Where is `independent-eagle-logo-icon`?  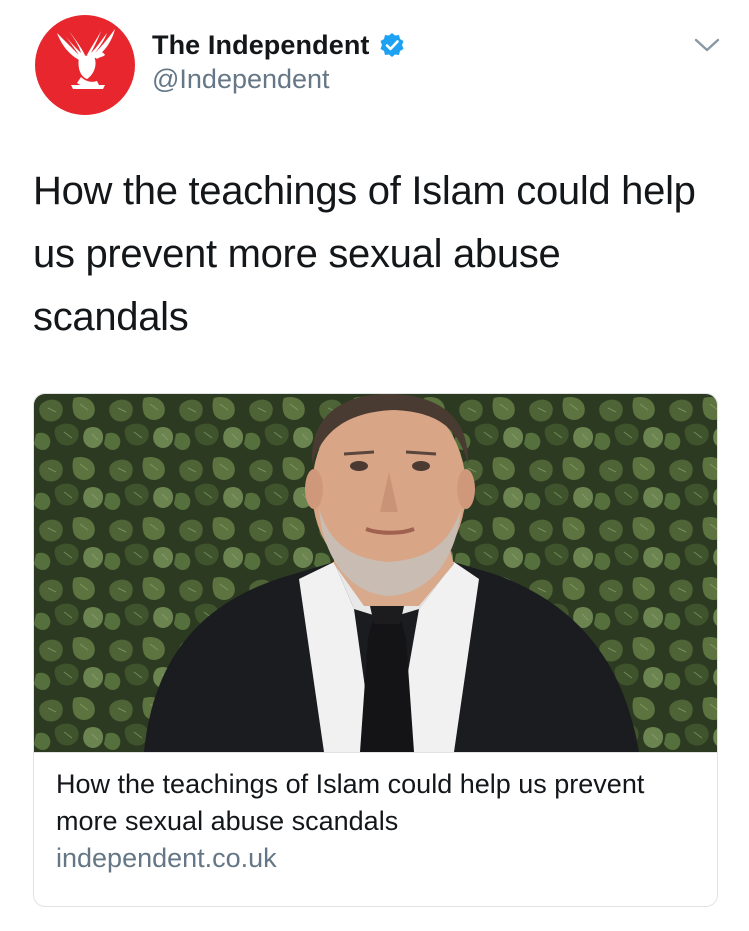 independent-eagle-logo-icon is located at coordinates (86, 59).